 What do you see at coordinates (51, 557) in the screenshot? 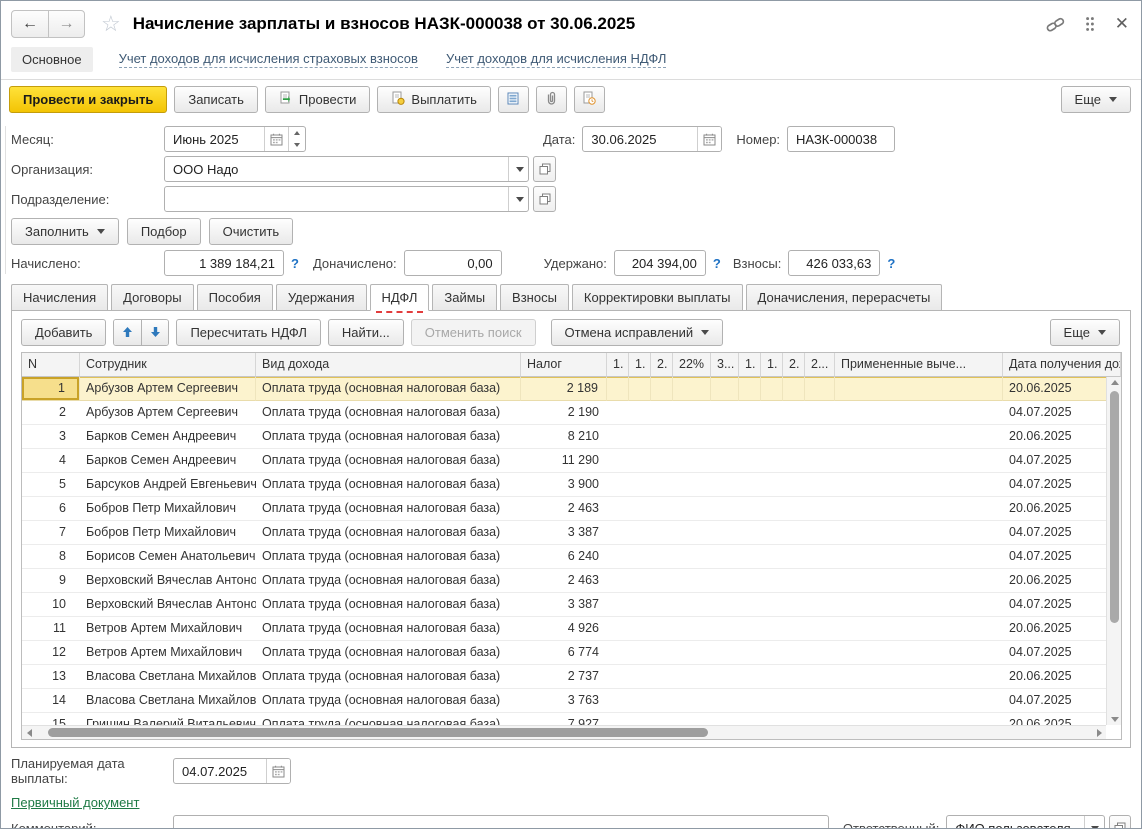
I see `cell-row-number: 8` at bounding box center [51, 557].